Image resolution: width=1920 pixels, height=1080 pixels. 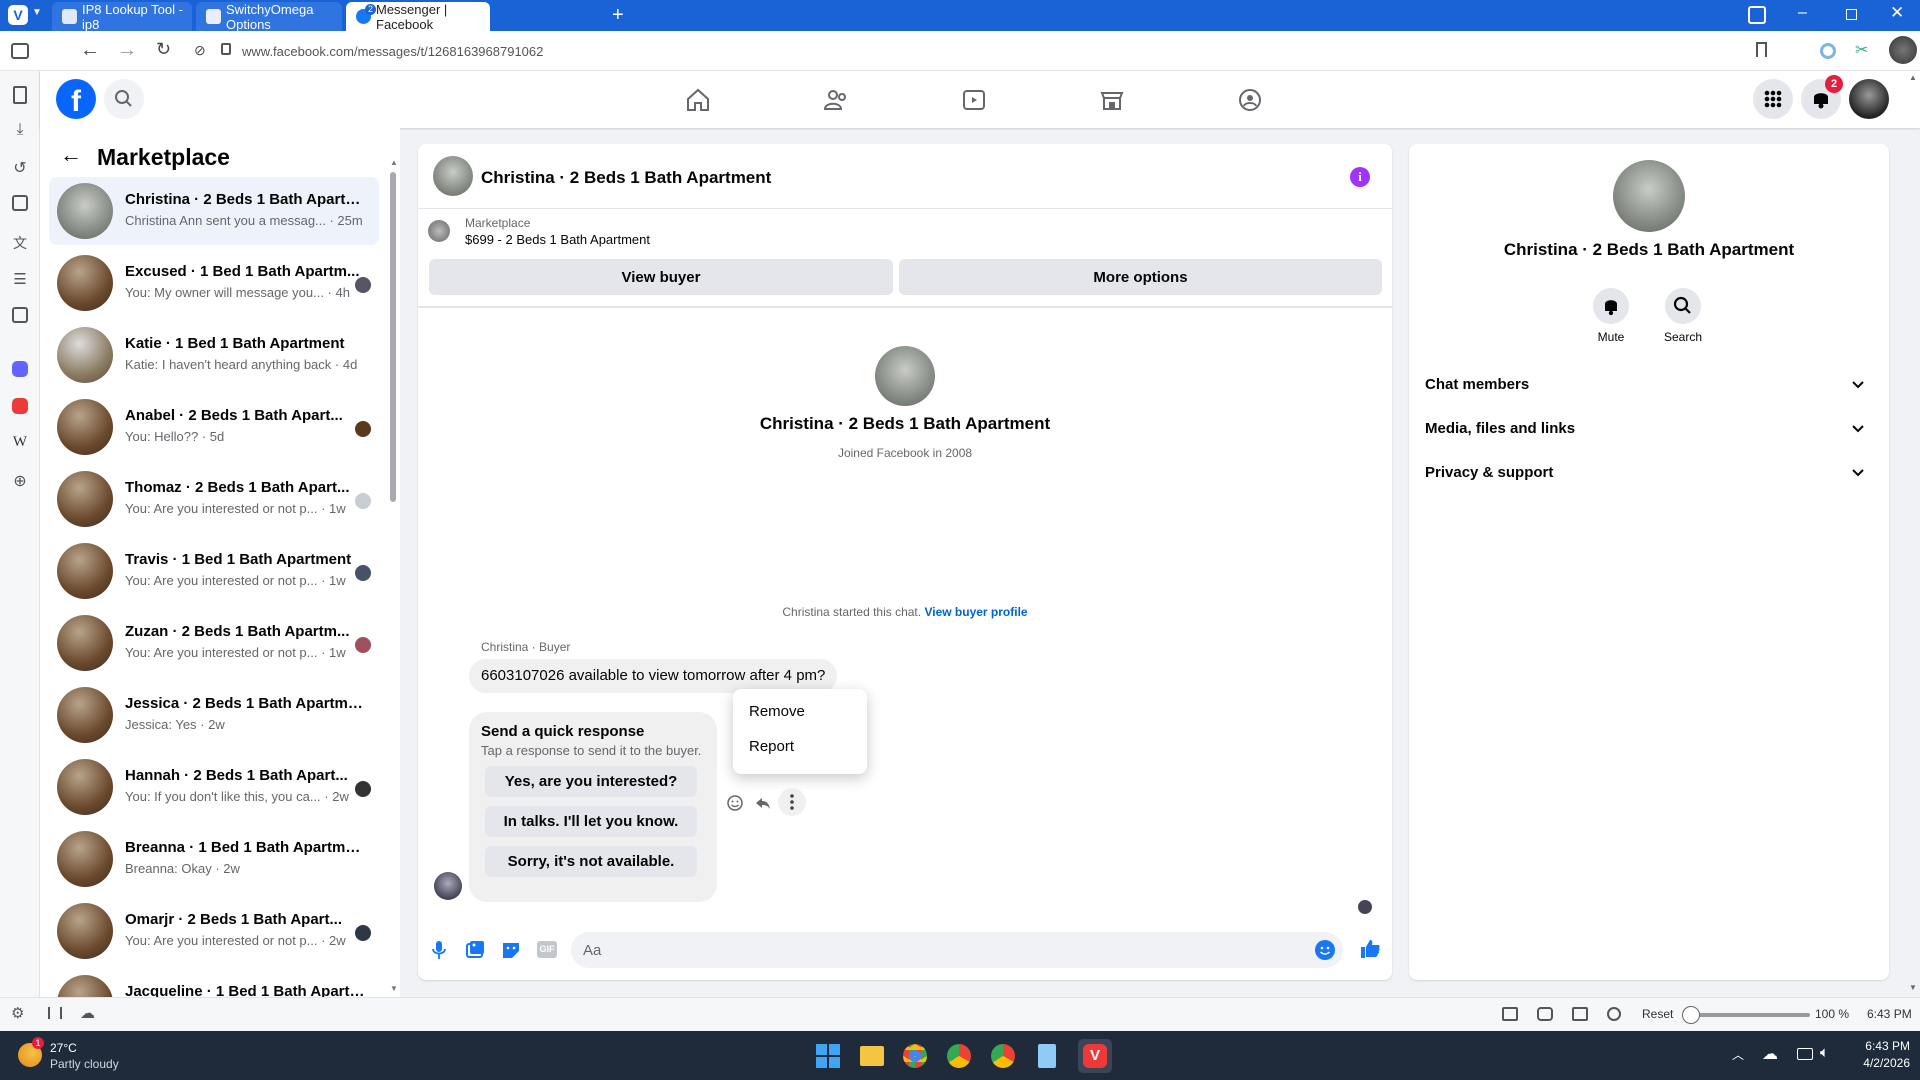 I want to click on account-avatar, so click(x=1869, y=99).